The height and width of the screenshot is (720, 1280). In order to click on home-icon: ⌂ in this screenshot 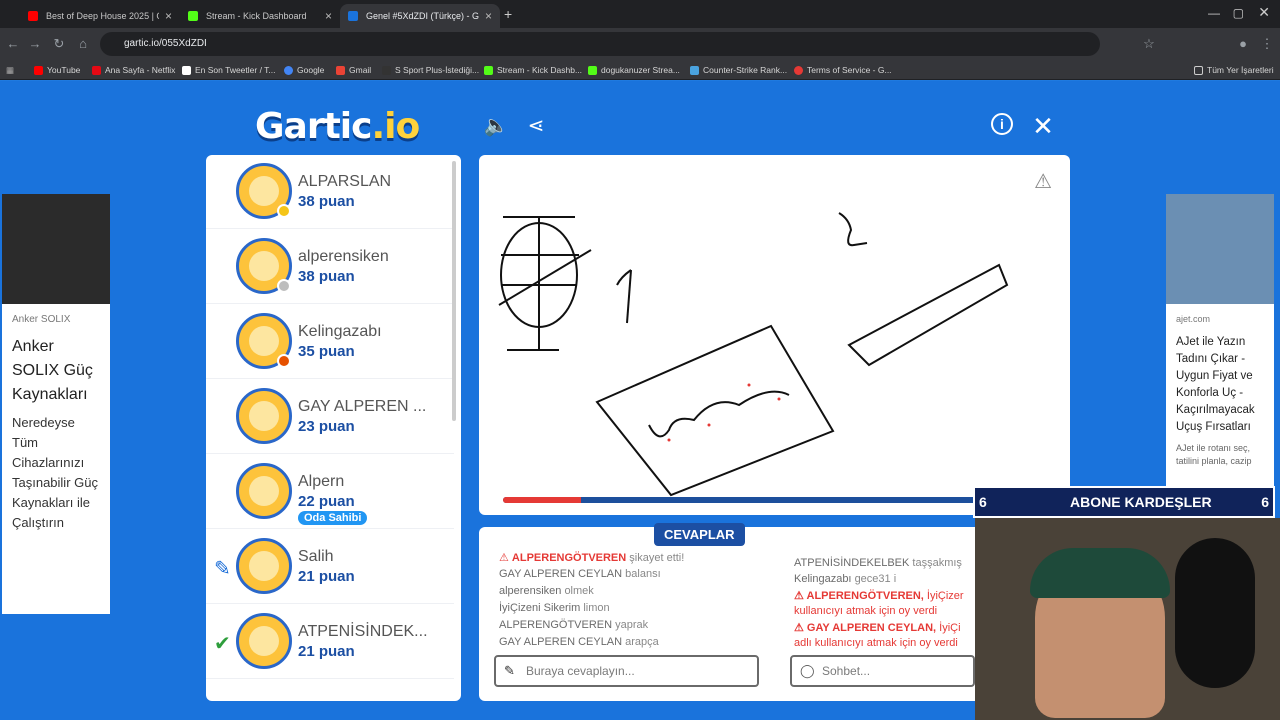, I will do `click(83, 44)`.